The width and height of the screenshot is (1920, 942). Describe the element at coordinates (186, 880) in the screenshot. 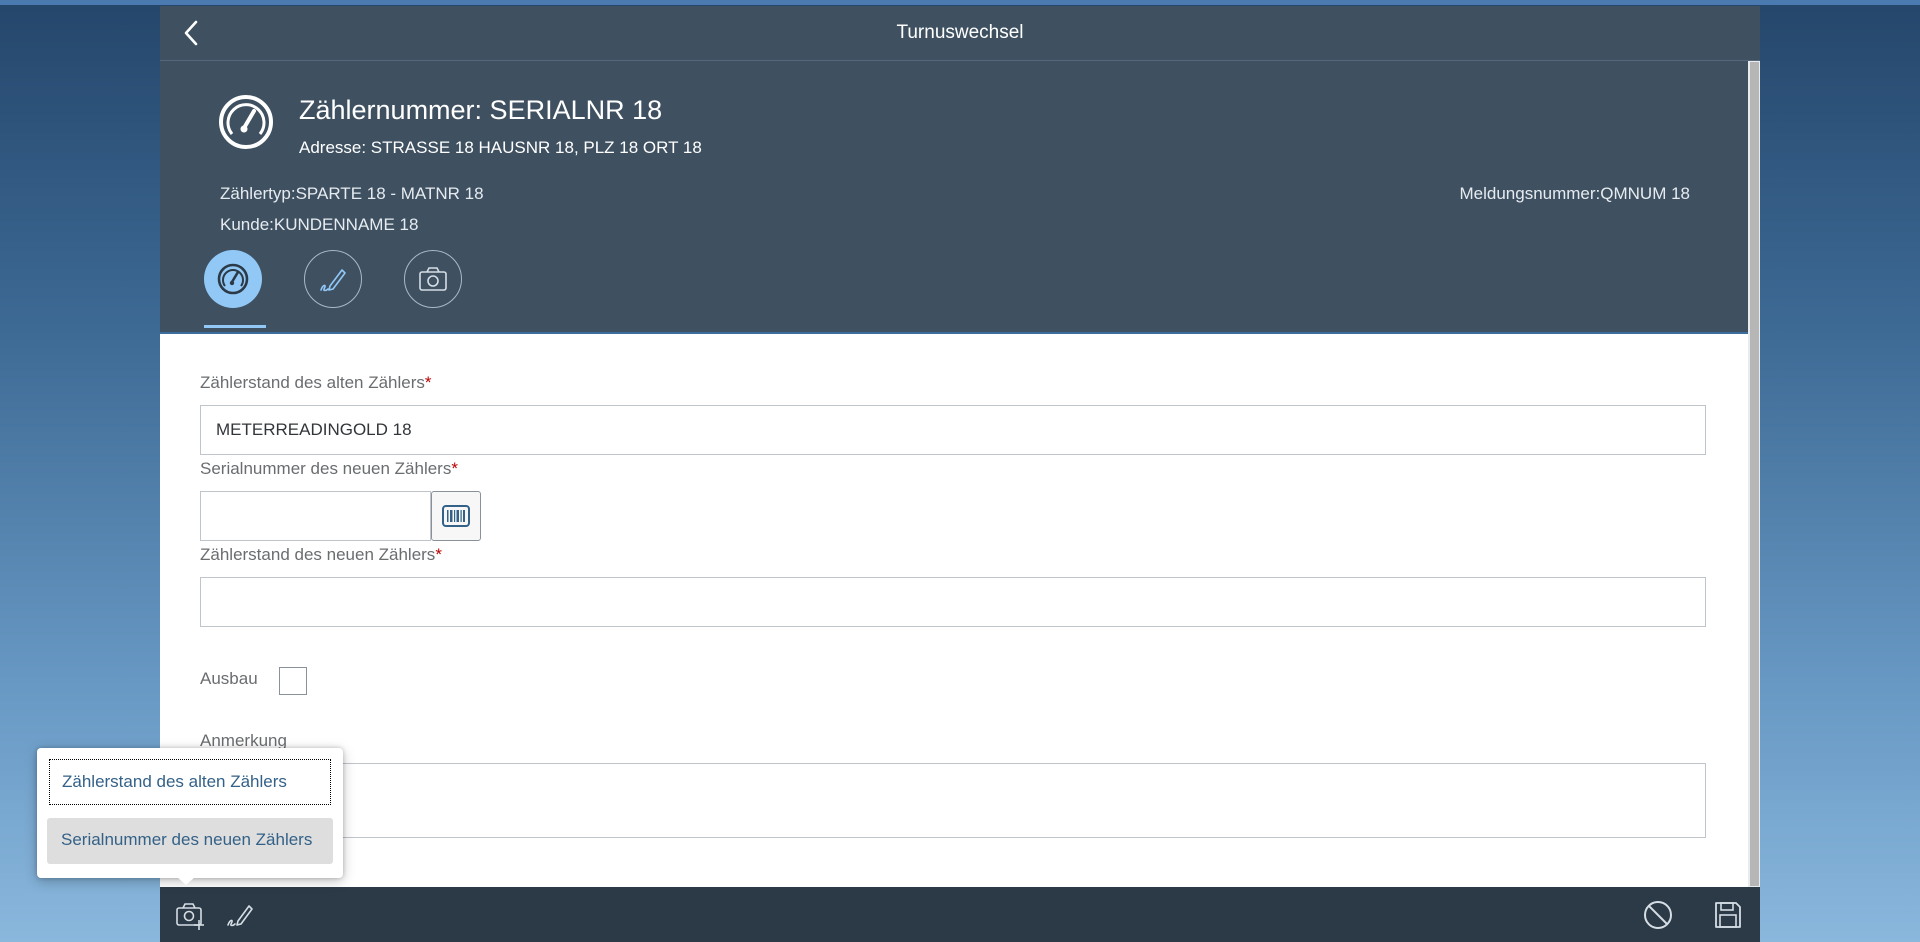

I see `popover-arrow` at that location.